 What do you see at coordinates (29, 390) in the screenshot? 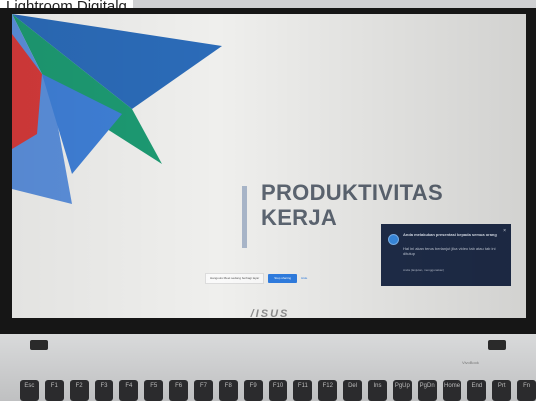
I see `keyboard-key: Esc` at bounding box center [29, 390].